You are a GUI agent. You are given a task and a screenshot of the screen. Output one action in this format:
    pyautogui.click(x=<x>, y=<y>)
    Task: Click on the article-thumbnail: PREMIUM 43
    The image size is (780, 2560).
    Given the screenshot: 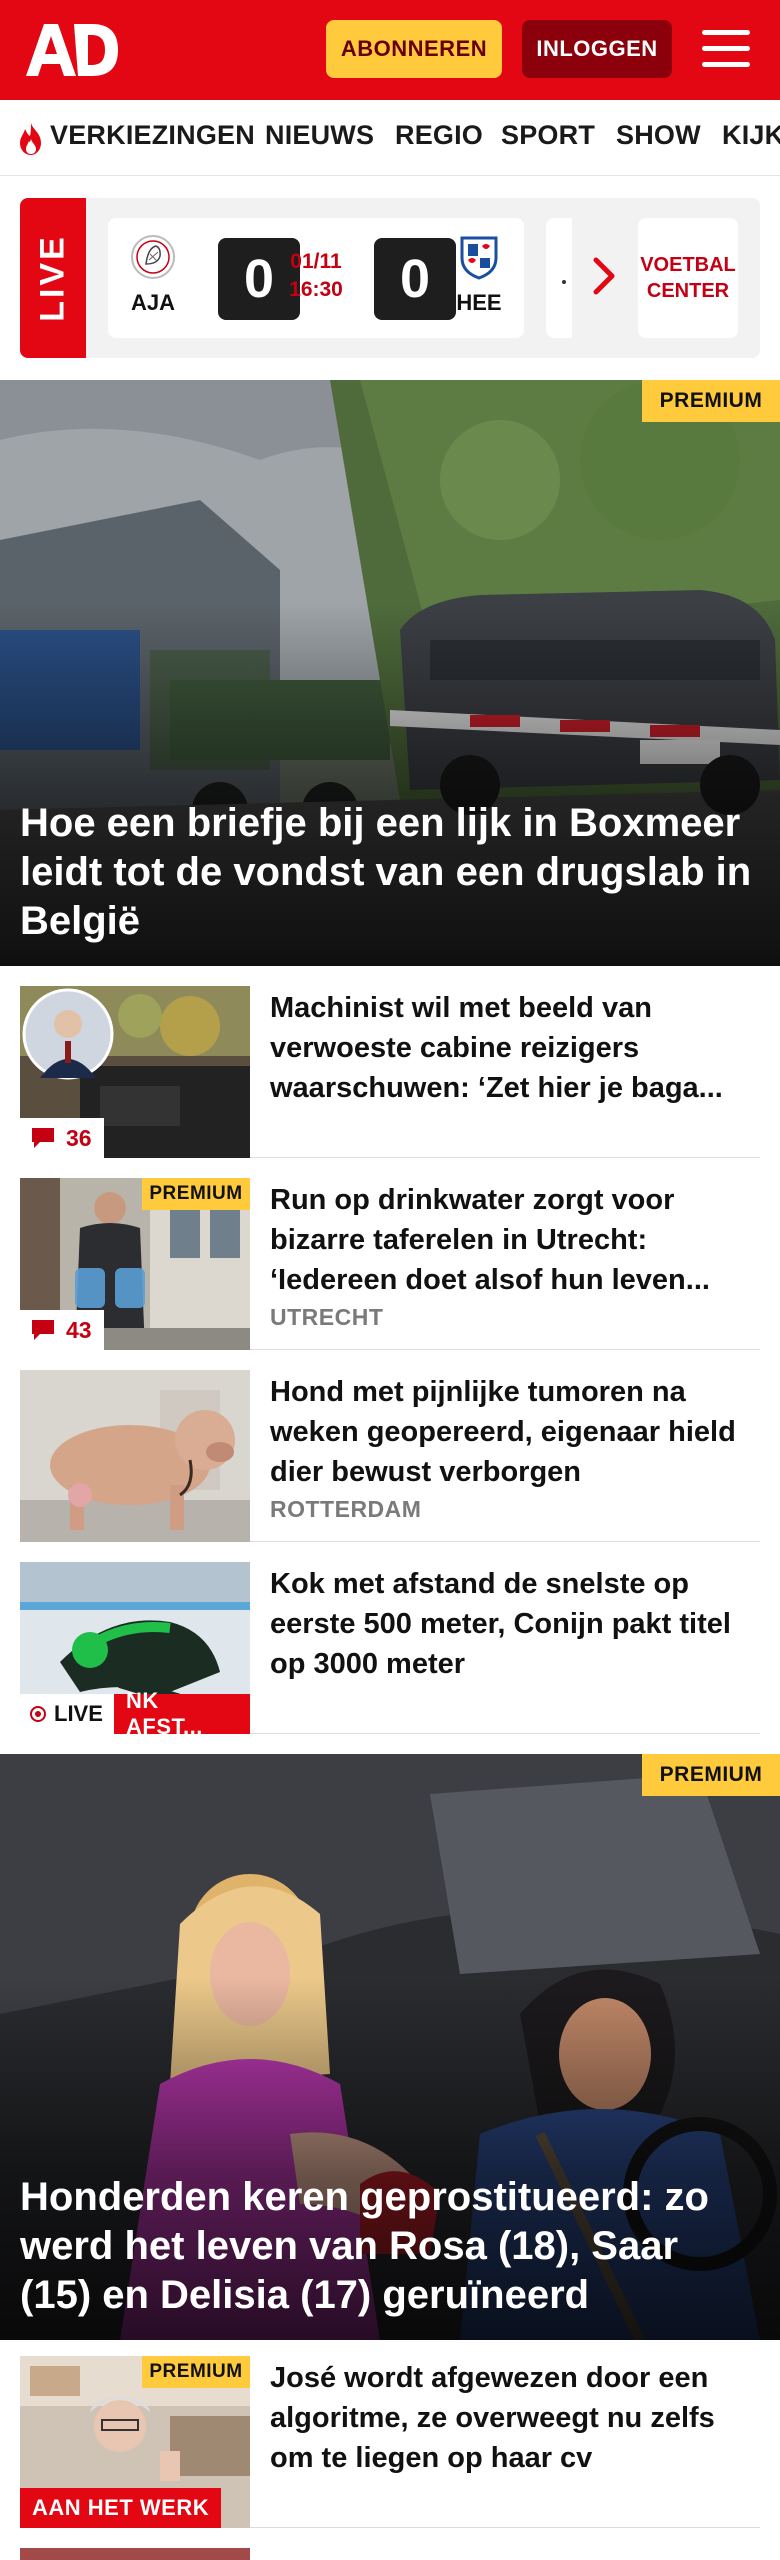 What is the action you would take?
    pyautogui.click(x=135, y=1264)
    